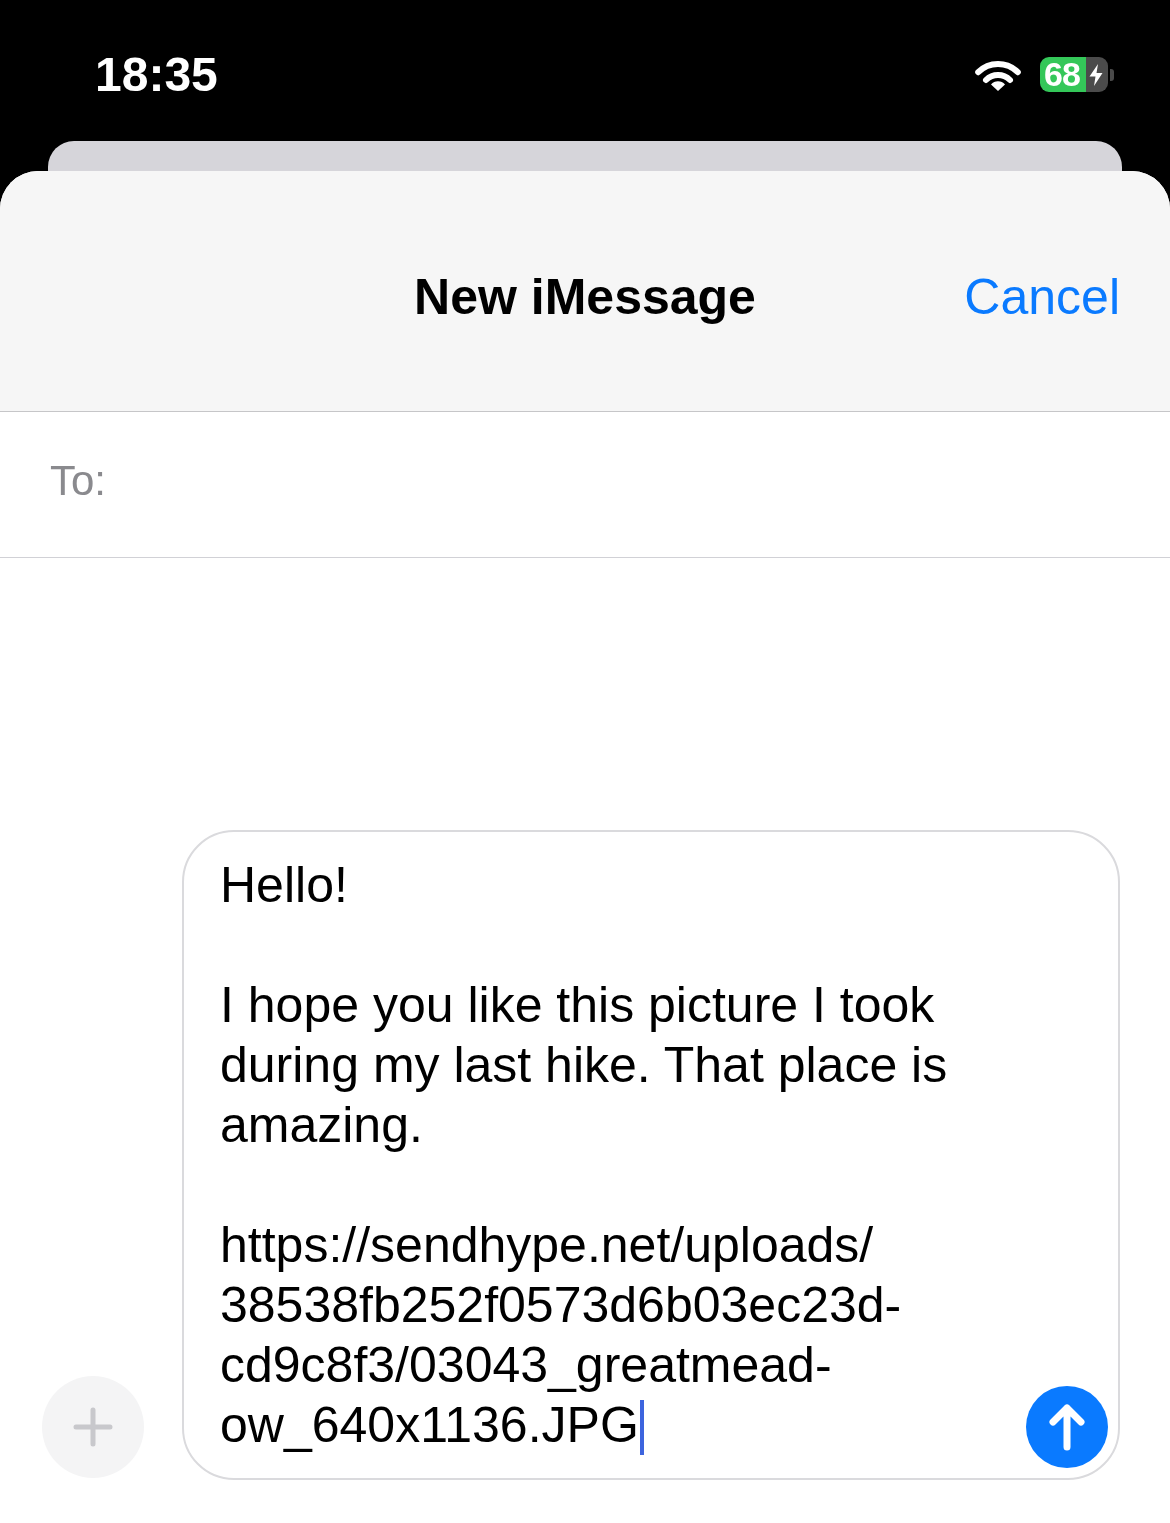 Image resolution: width=1170 pixels, height=1523 pixels. What do you see at coordinates (1062, 74) in the screenshot?
I see `battery-percentage: 68` at bounding box center [1062, 74].